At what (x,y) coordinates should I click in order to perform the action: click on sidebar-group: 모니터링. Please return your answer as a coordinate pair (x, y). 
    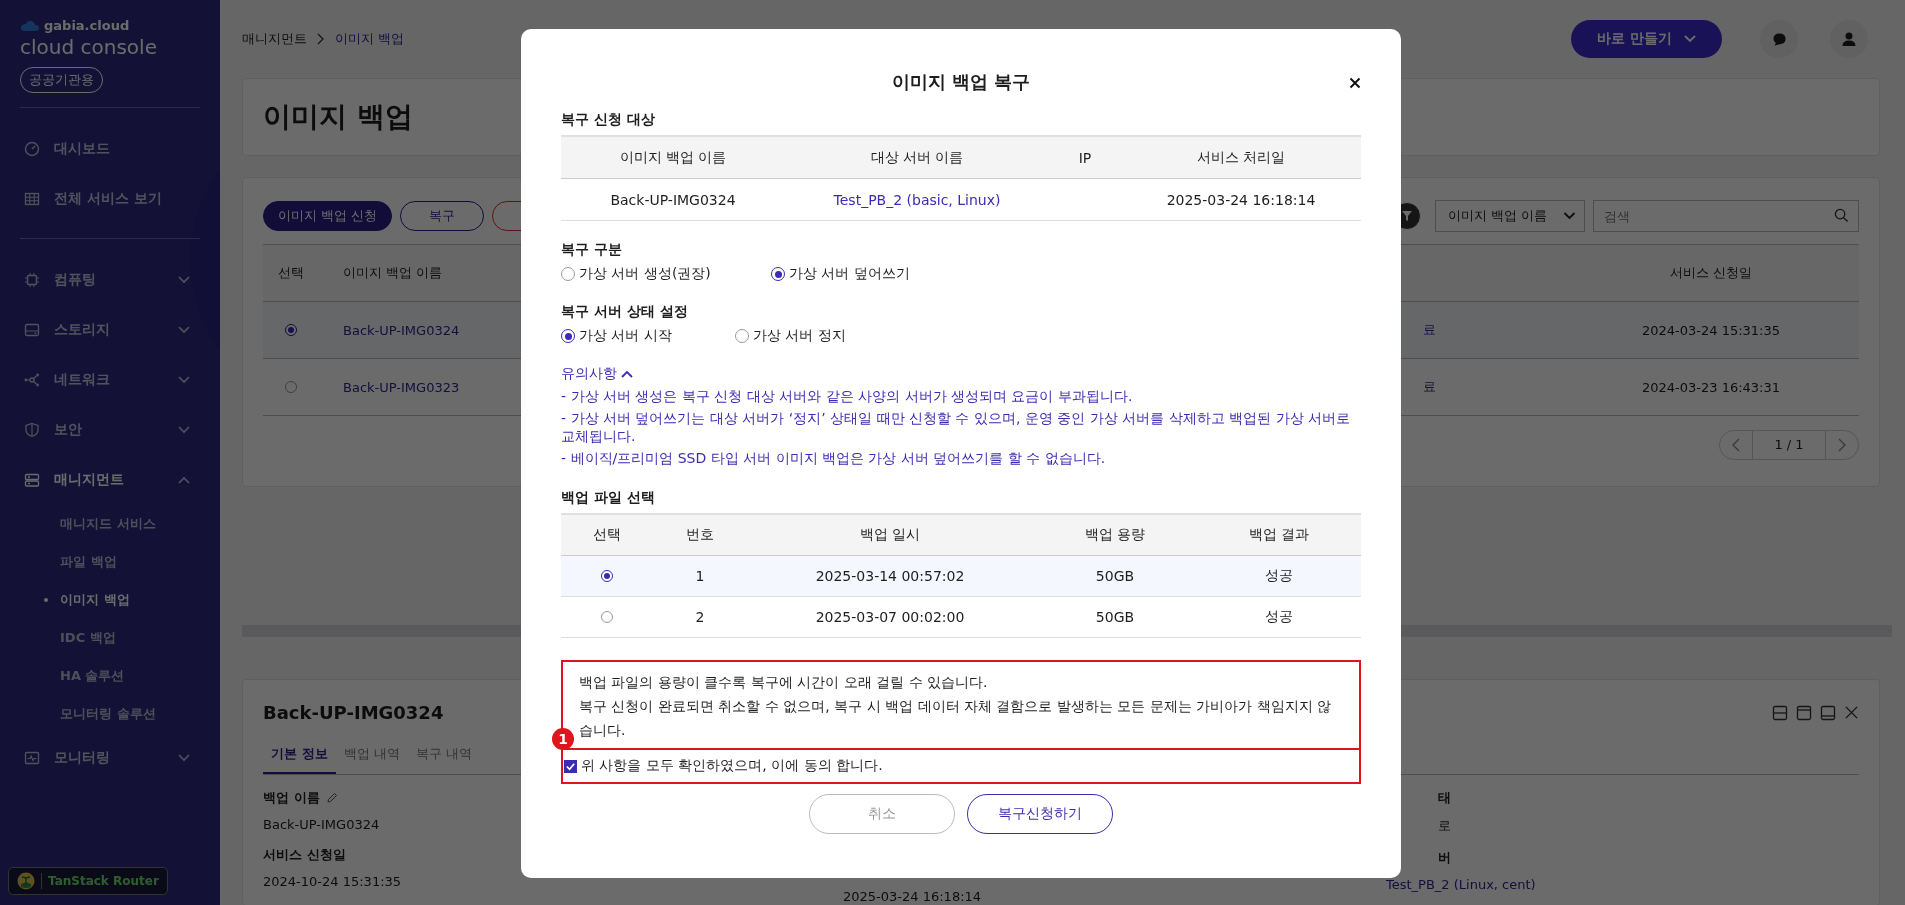
    Looking at the image, I should click on (110, 758).